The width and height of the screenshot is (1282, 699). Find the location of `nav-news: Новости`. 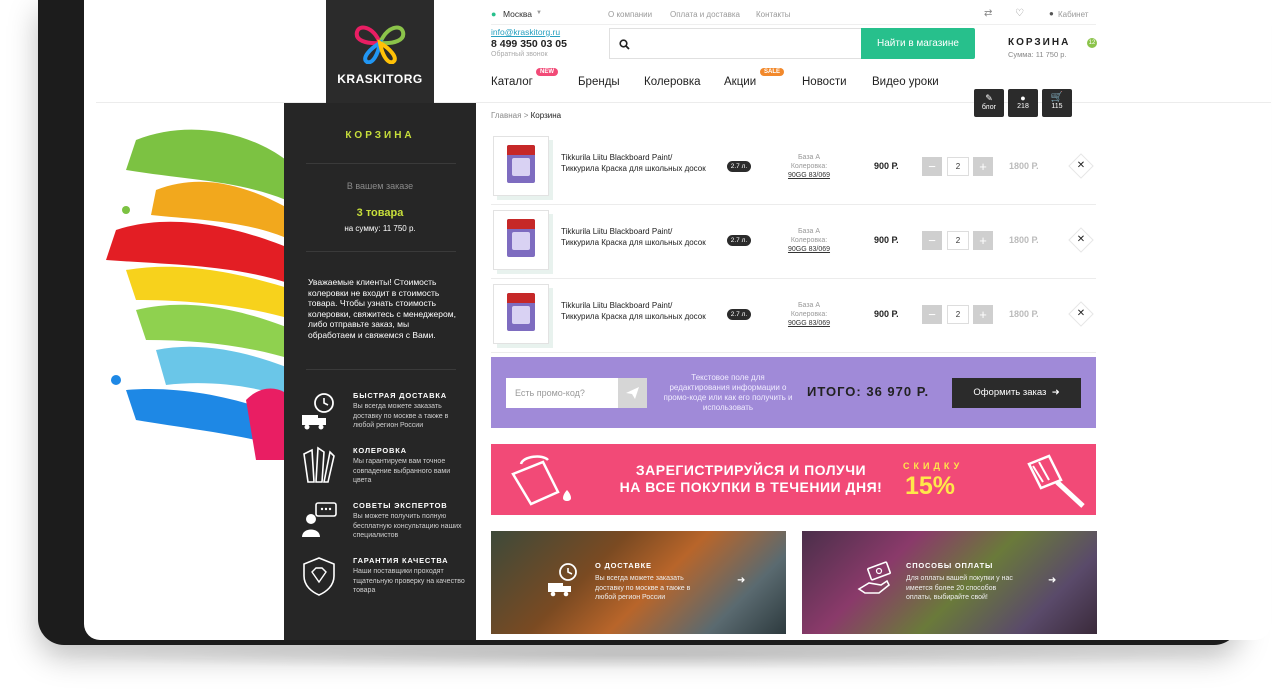

nav-news: Новости is located at coordinates (824, 82).